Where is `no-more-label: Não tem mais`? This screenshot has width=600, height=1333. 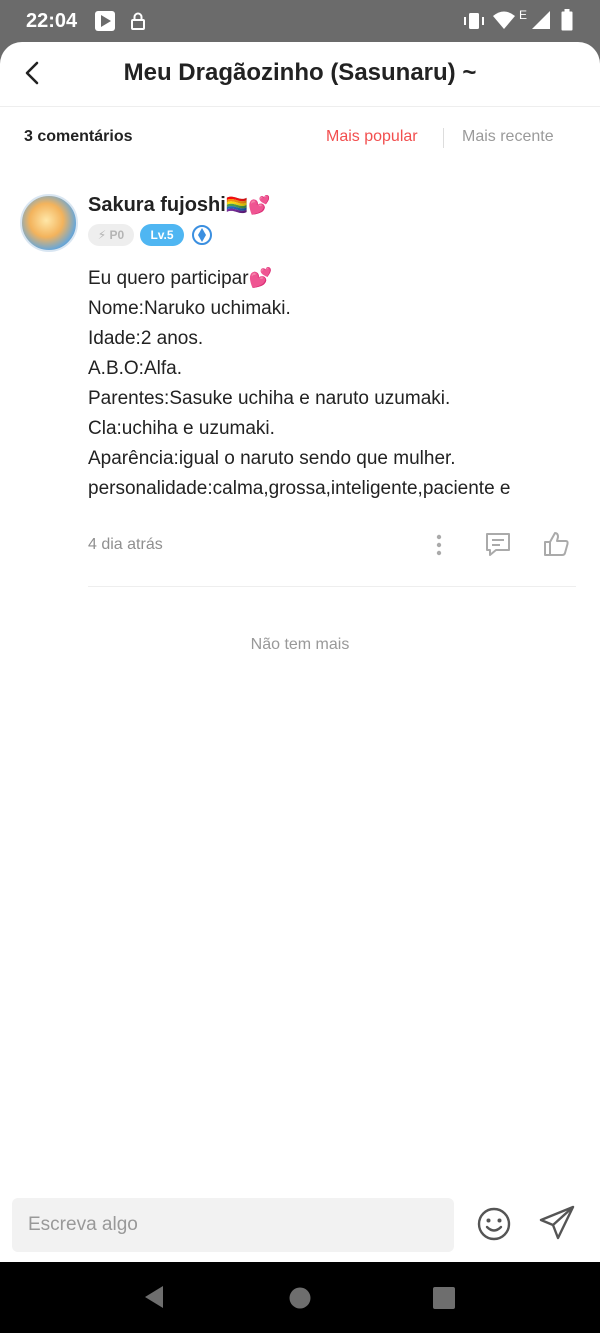
no-more-label: Não tem mais is located at coordinates (300, 644).